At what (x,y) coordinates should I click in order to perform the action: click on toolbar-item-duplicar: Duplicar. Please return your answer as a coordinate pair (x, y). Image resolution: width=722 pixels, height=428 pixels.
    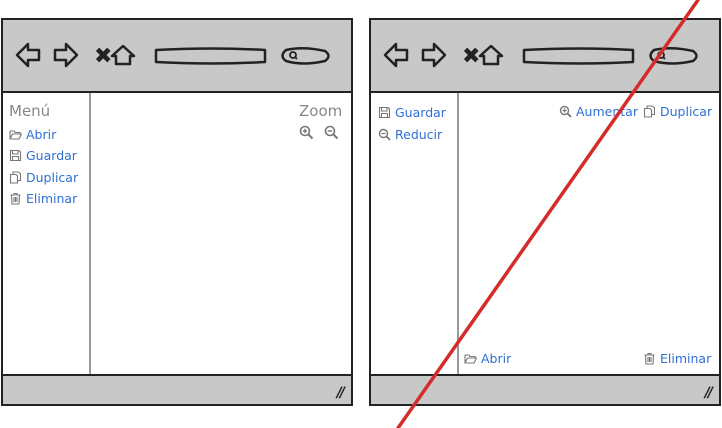
    Looking at the image, I should click on (677, 111).